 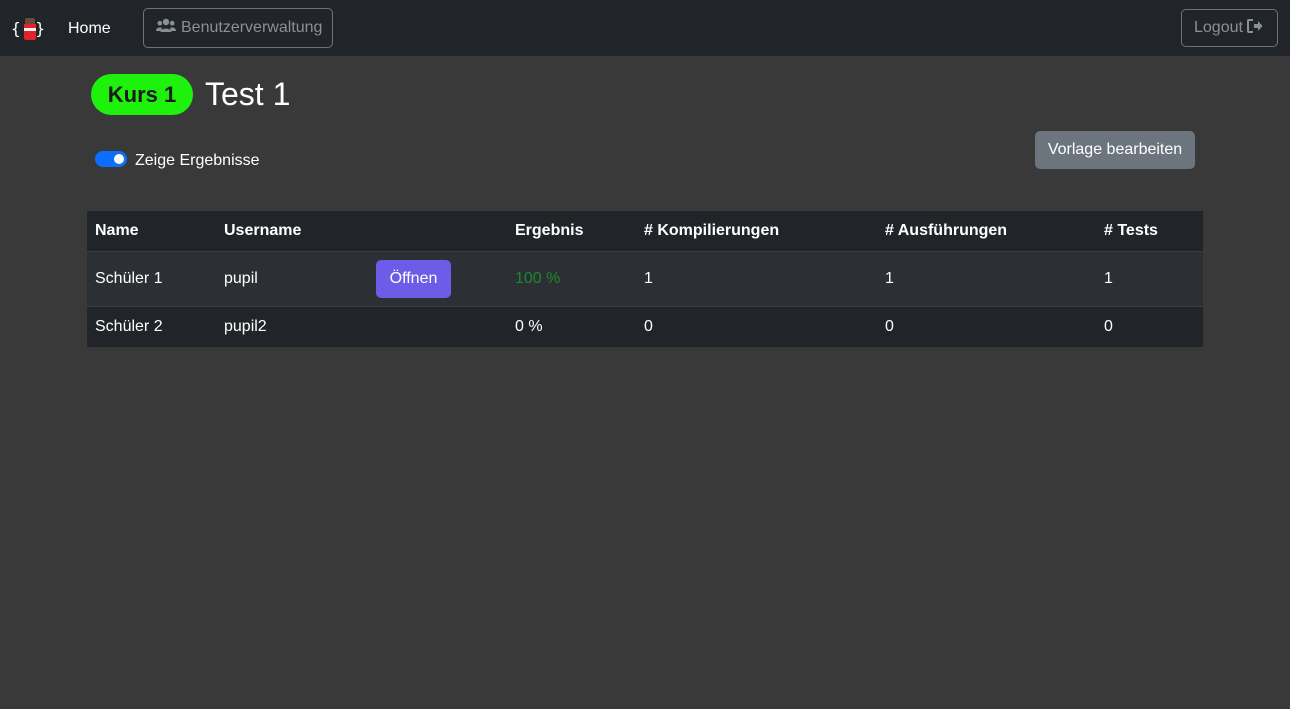 I want to click on show-results-toggle, so click(x=111, y=159).